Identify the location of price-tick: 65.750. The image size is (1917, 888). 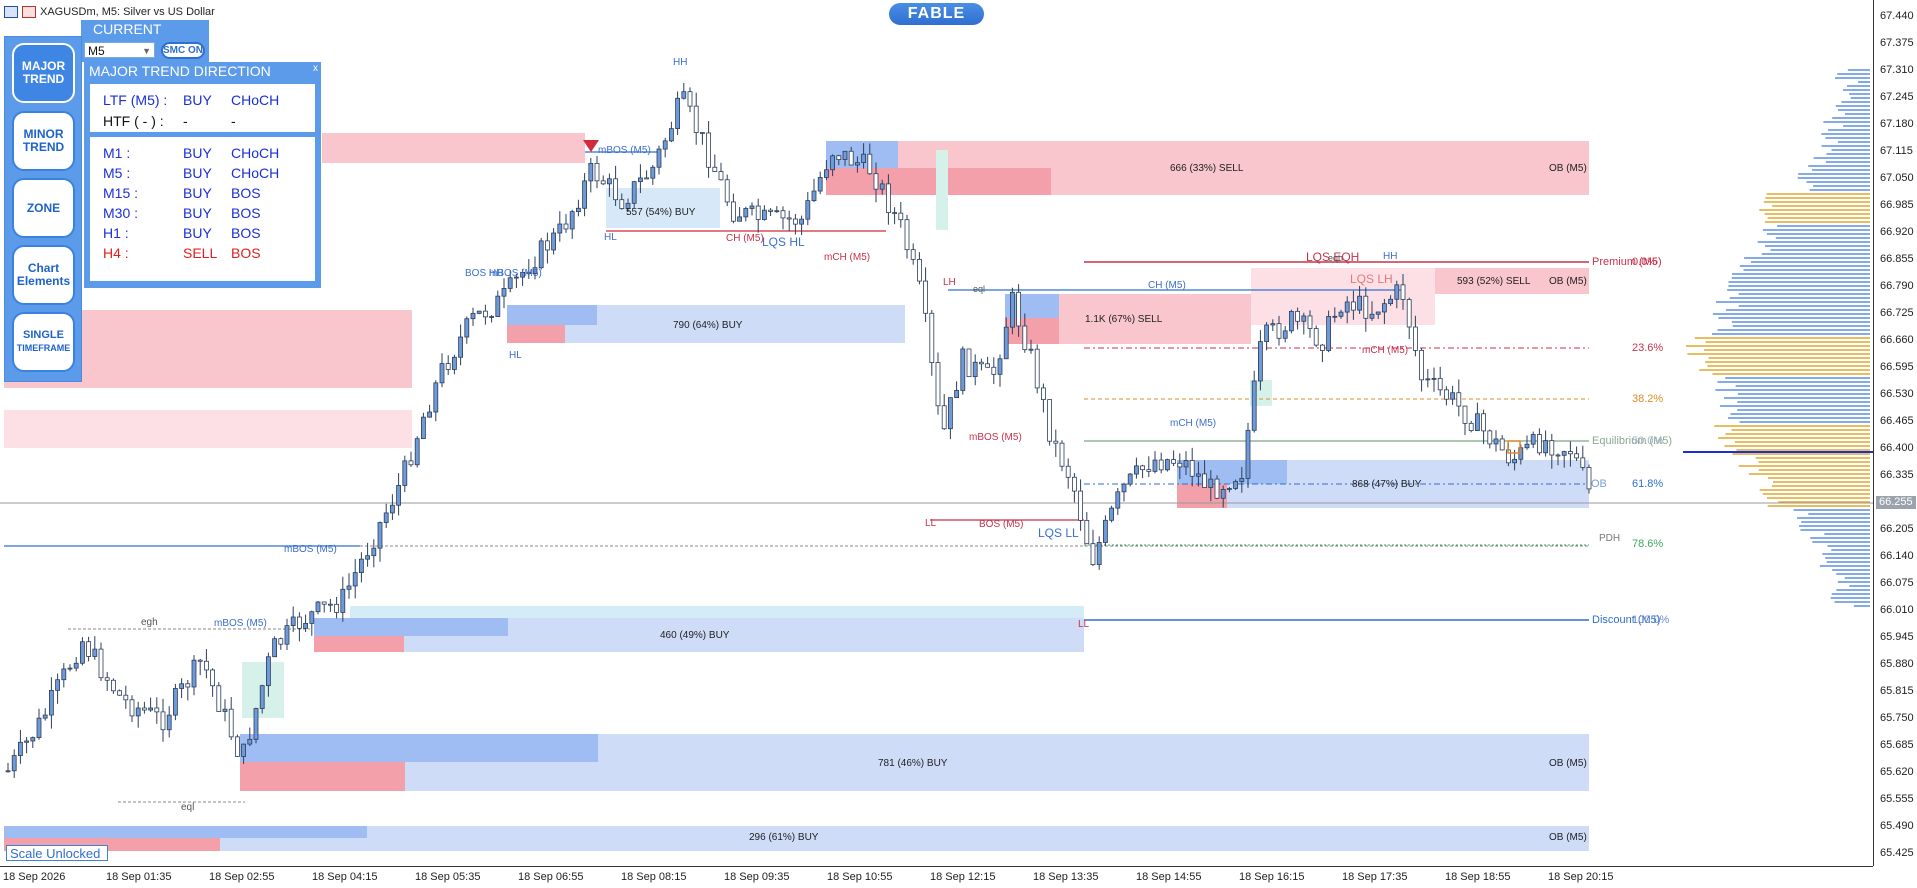
(1897, 718).